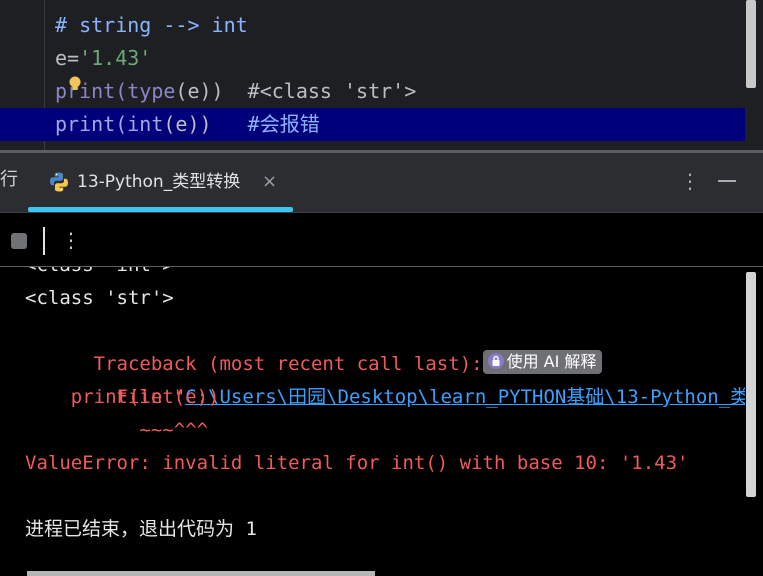 The width and height of the screenshot is (763, 576). What do you see at coordinates (372, 58) in the screenshot?
I see `code-line-2: e='1.43'` at bounding box center [372, 58].